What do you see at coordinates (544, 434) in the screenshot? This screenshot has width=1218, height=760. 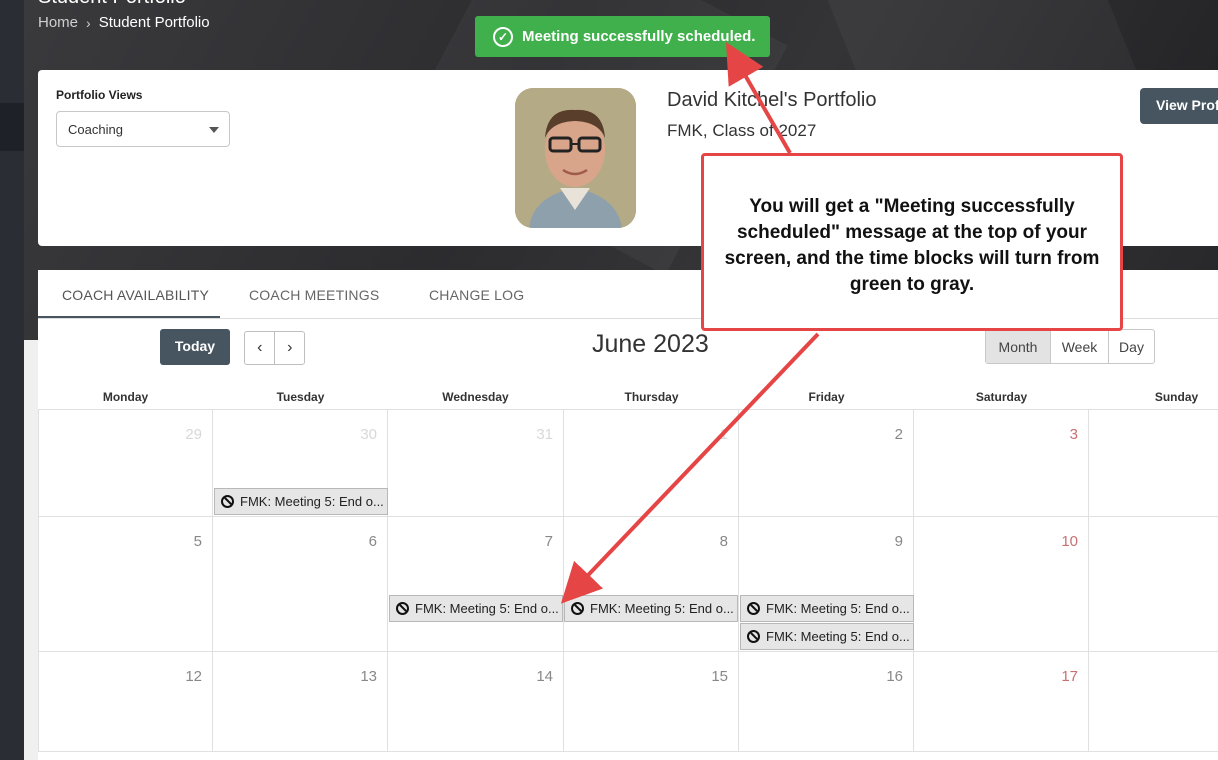 I see `day-number: 31` at bounding box center [544, 434].